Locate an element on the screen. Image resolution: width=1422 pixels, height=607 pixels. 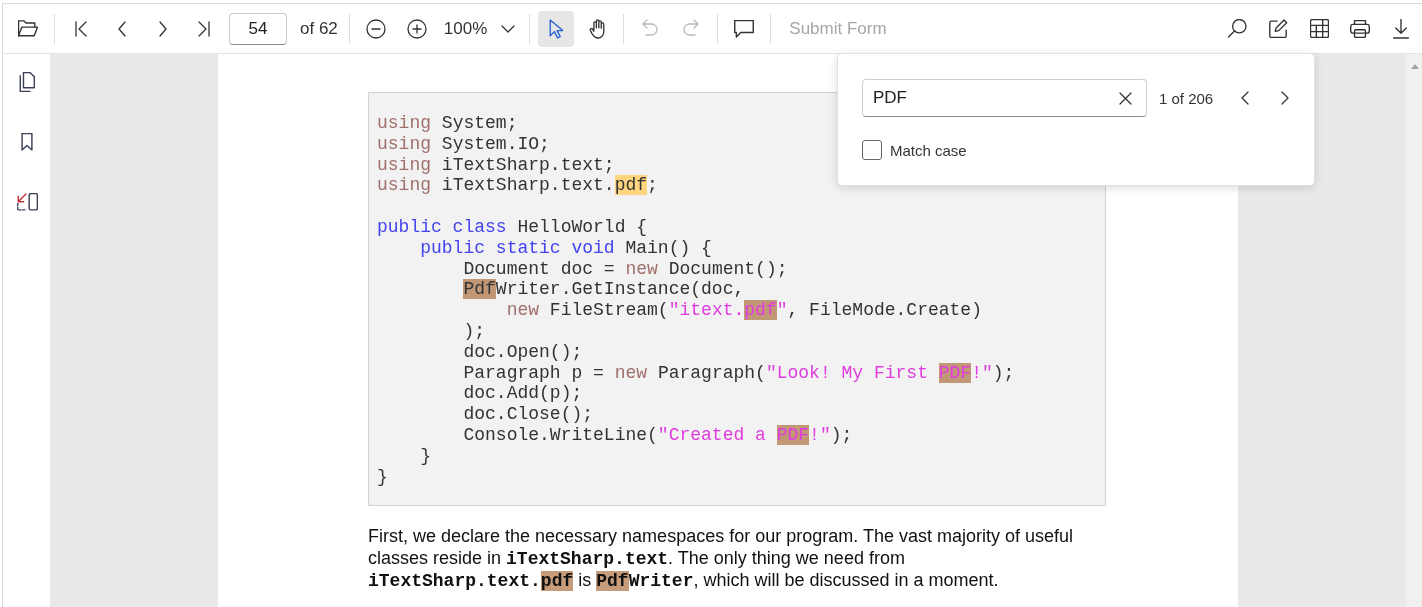
code-line: using iTextSharp.text; is located at coordinates (496, 165).